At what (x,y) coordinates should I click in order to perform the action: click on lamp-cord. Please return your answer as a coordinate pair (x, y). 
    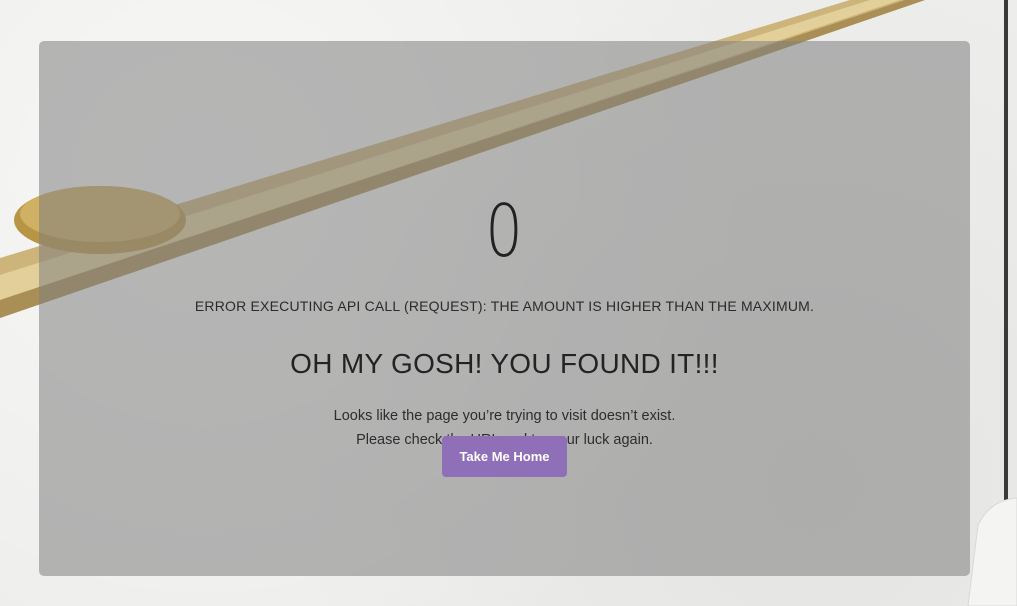
    Looking at the image, I should click on (1006, 252).